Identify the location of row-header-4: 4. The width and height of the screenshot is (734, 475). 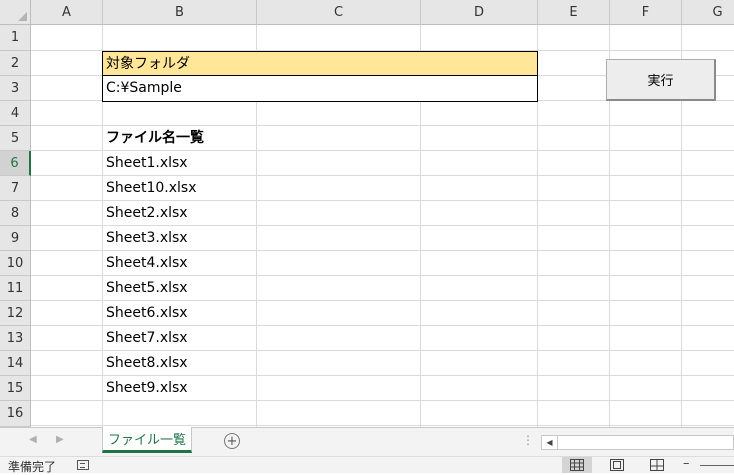
(15, 113).